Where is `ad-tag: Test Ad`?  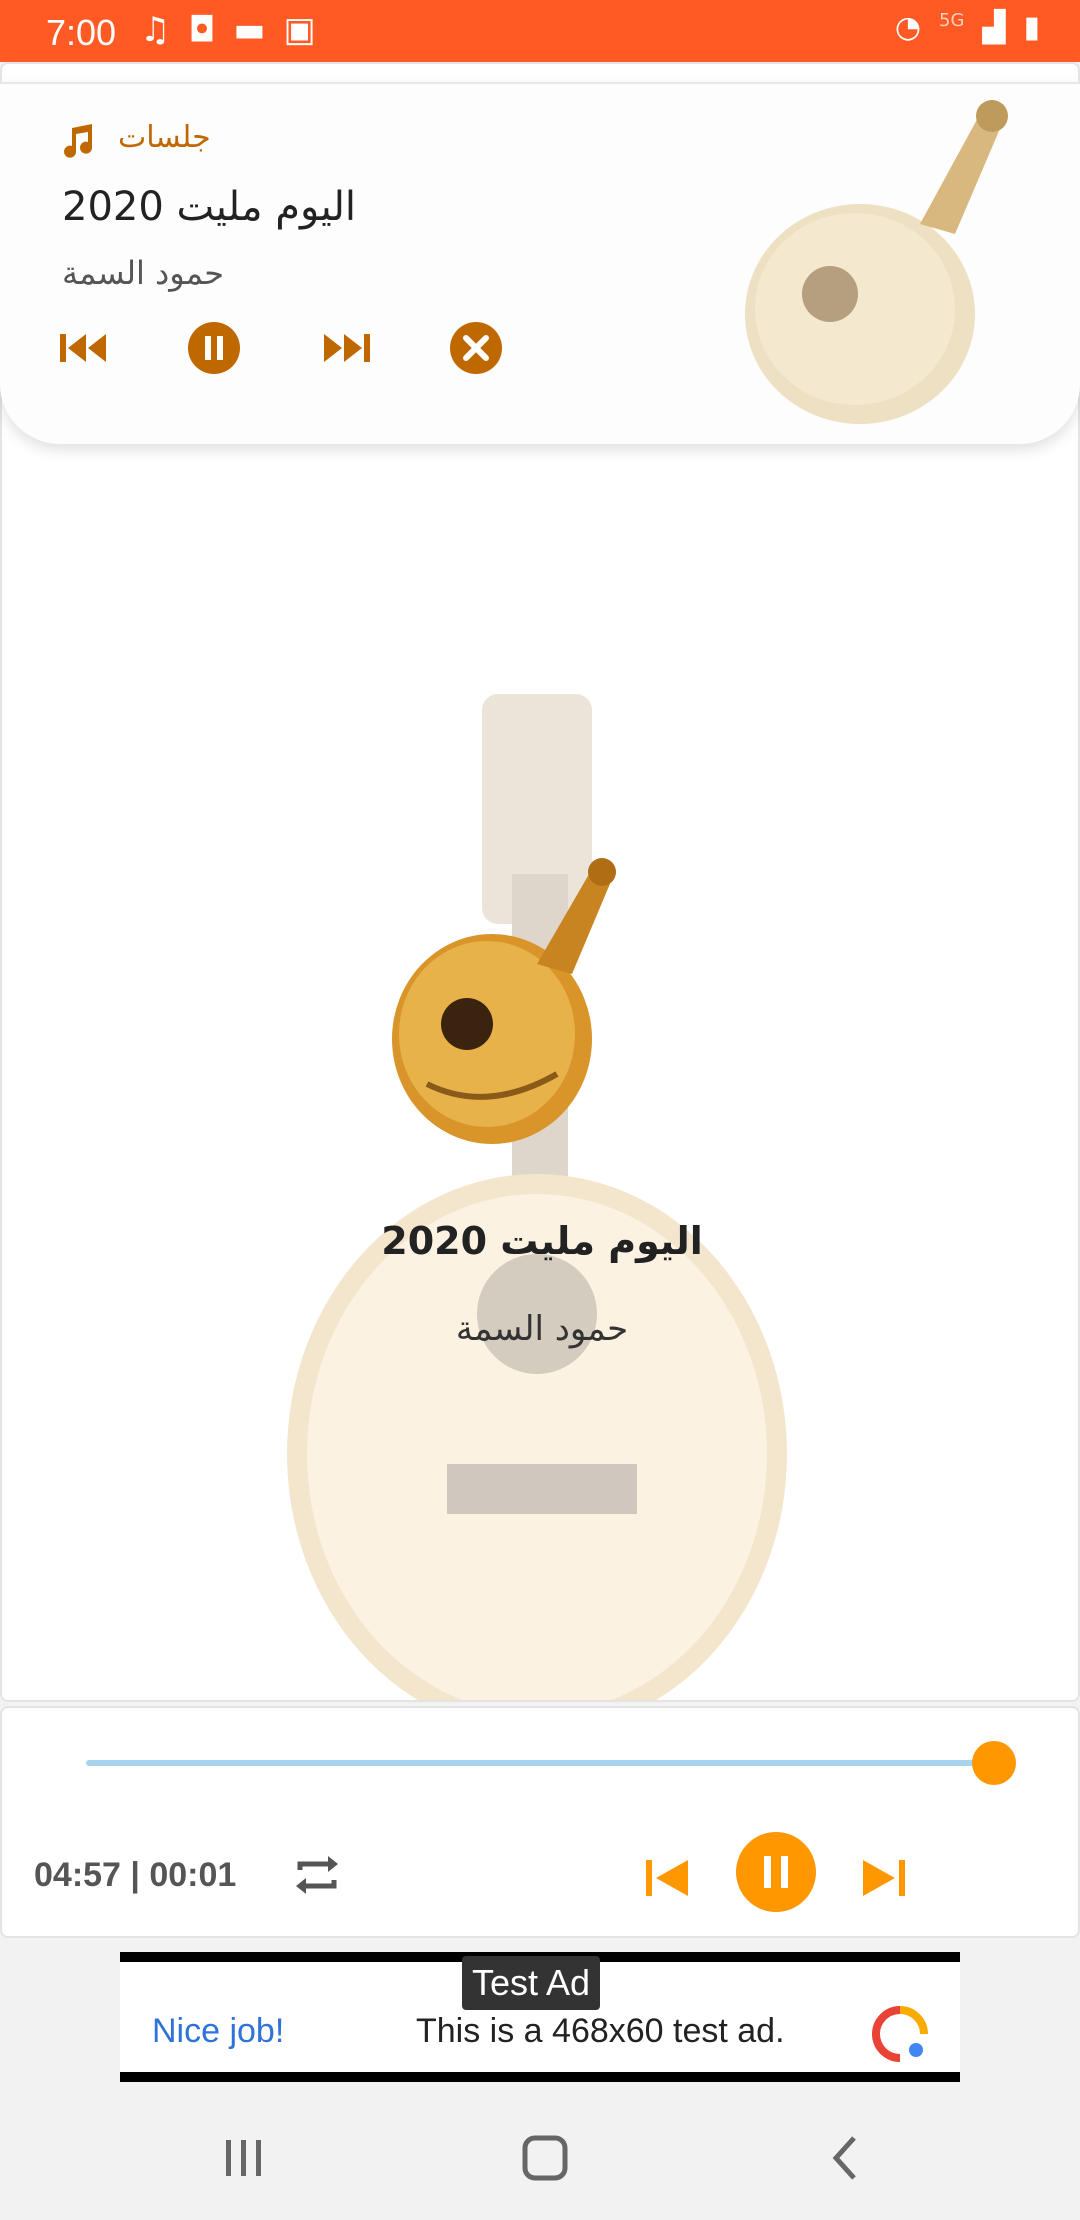 ad-tag: Test Ad is located at coordinates (531, 1983).